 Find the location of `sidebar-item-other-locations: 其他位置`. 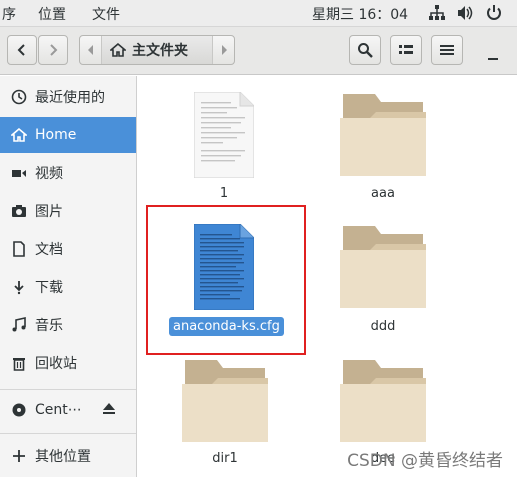

sidebar-item-other-locations: 其他位置 is located at coordinates (68, 456).